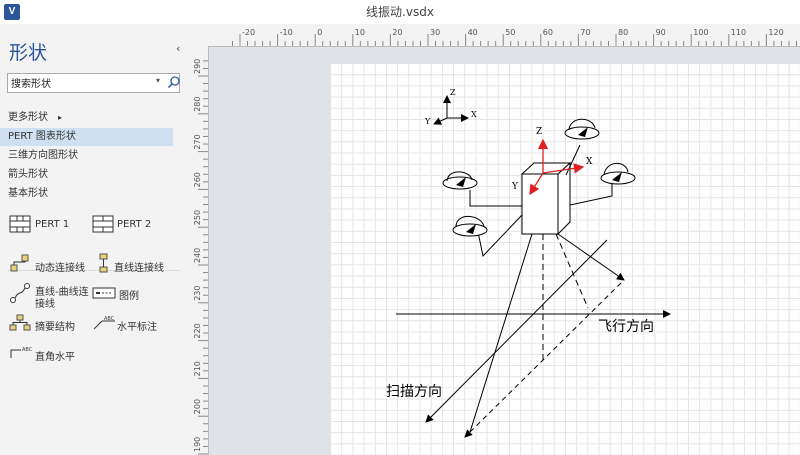  Describe the element at coordinates (504, 35) in the screenshot. I see `horizontal-ruler: -20-100102030405060708090100110120130` at that location.